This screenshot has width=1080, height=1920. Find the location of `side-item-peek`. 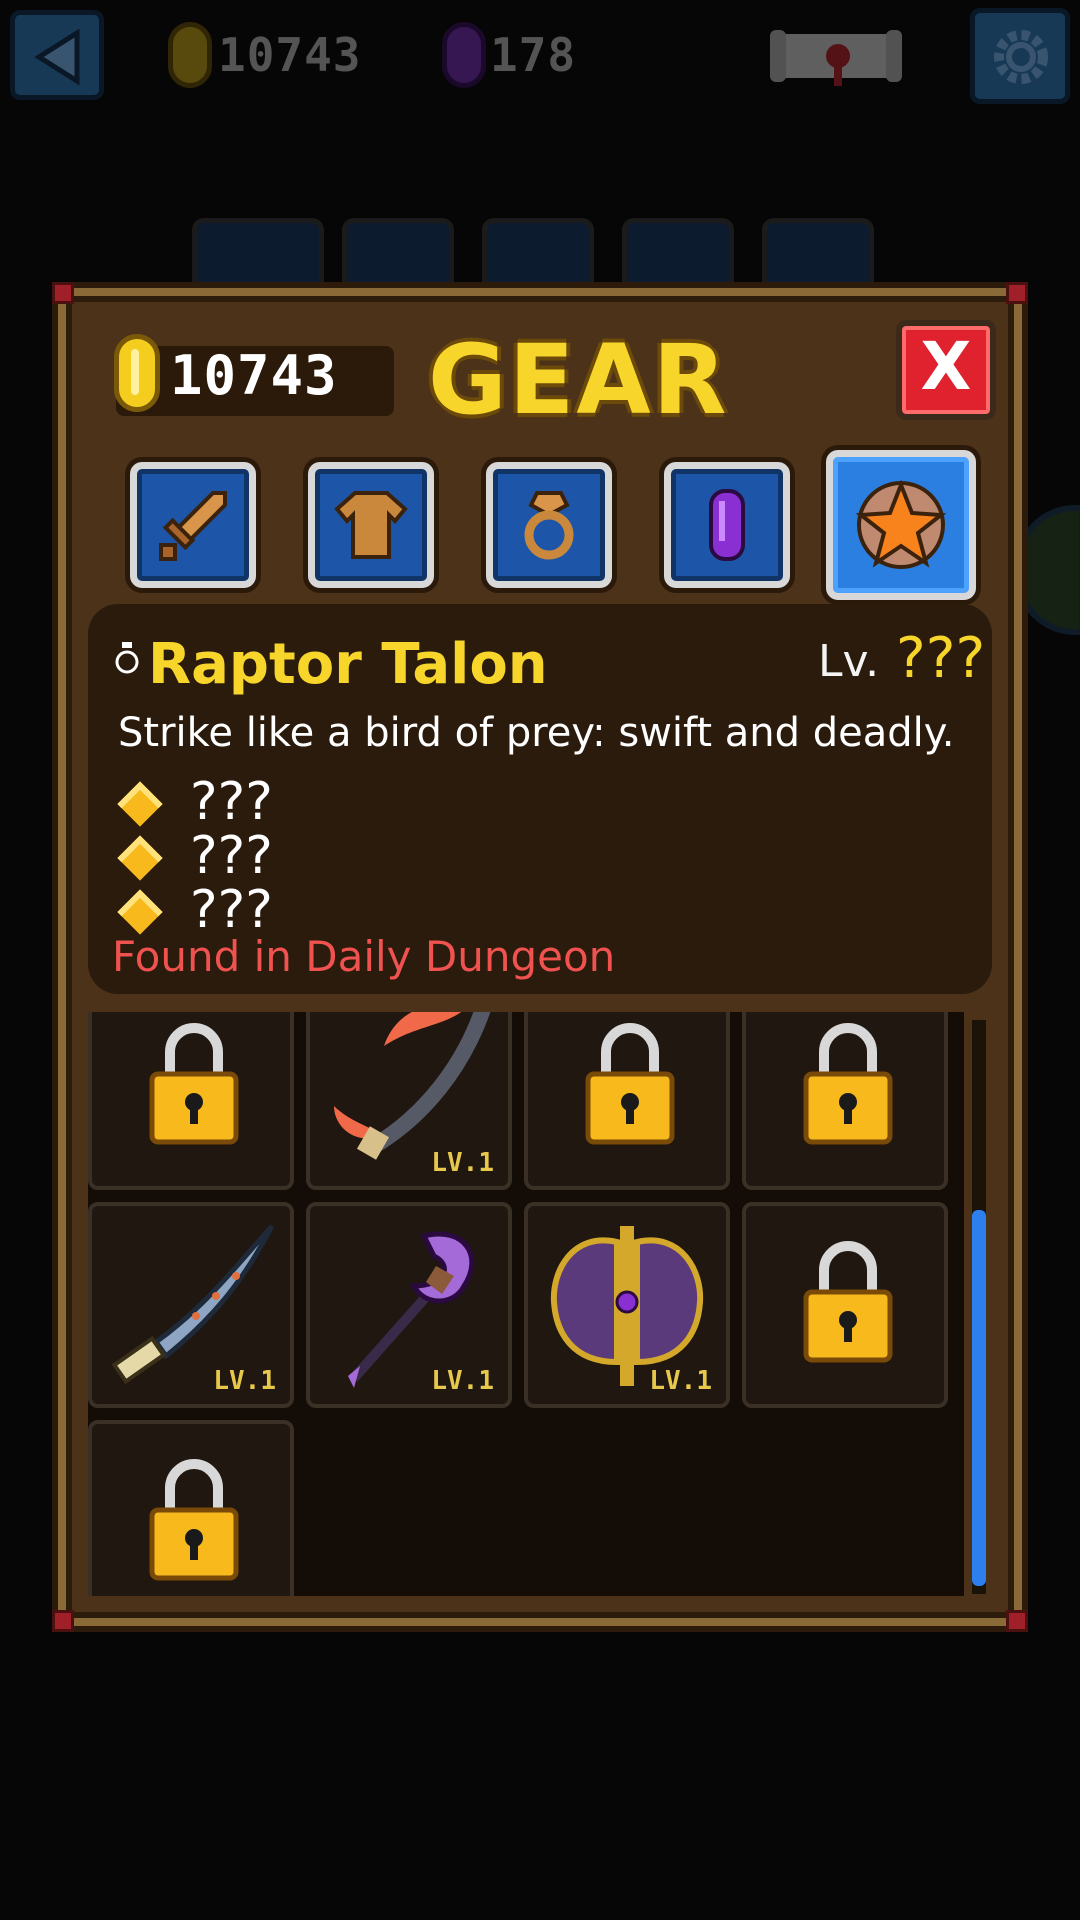

side-item-peek is located at coordinates (1047, 570).